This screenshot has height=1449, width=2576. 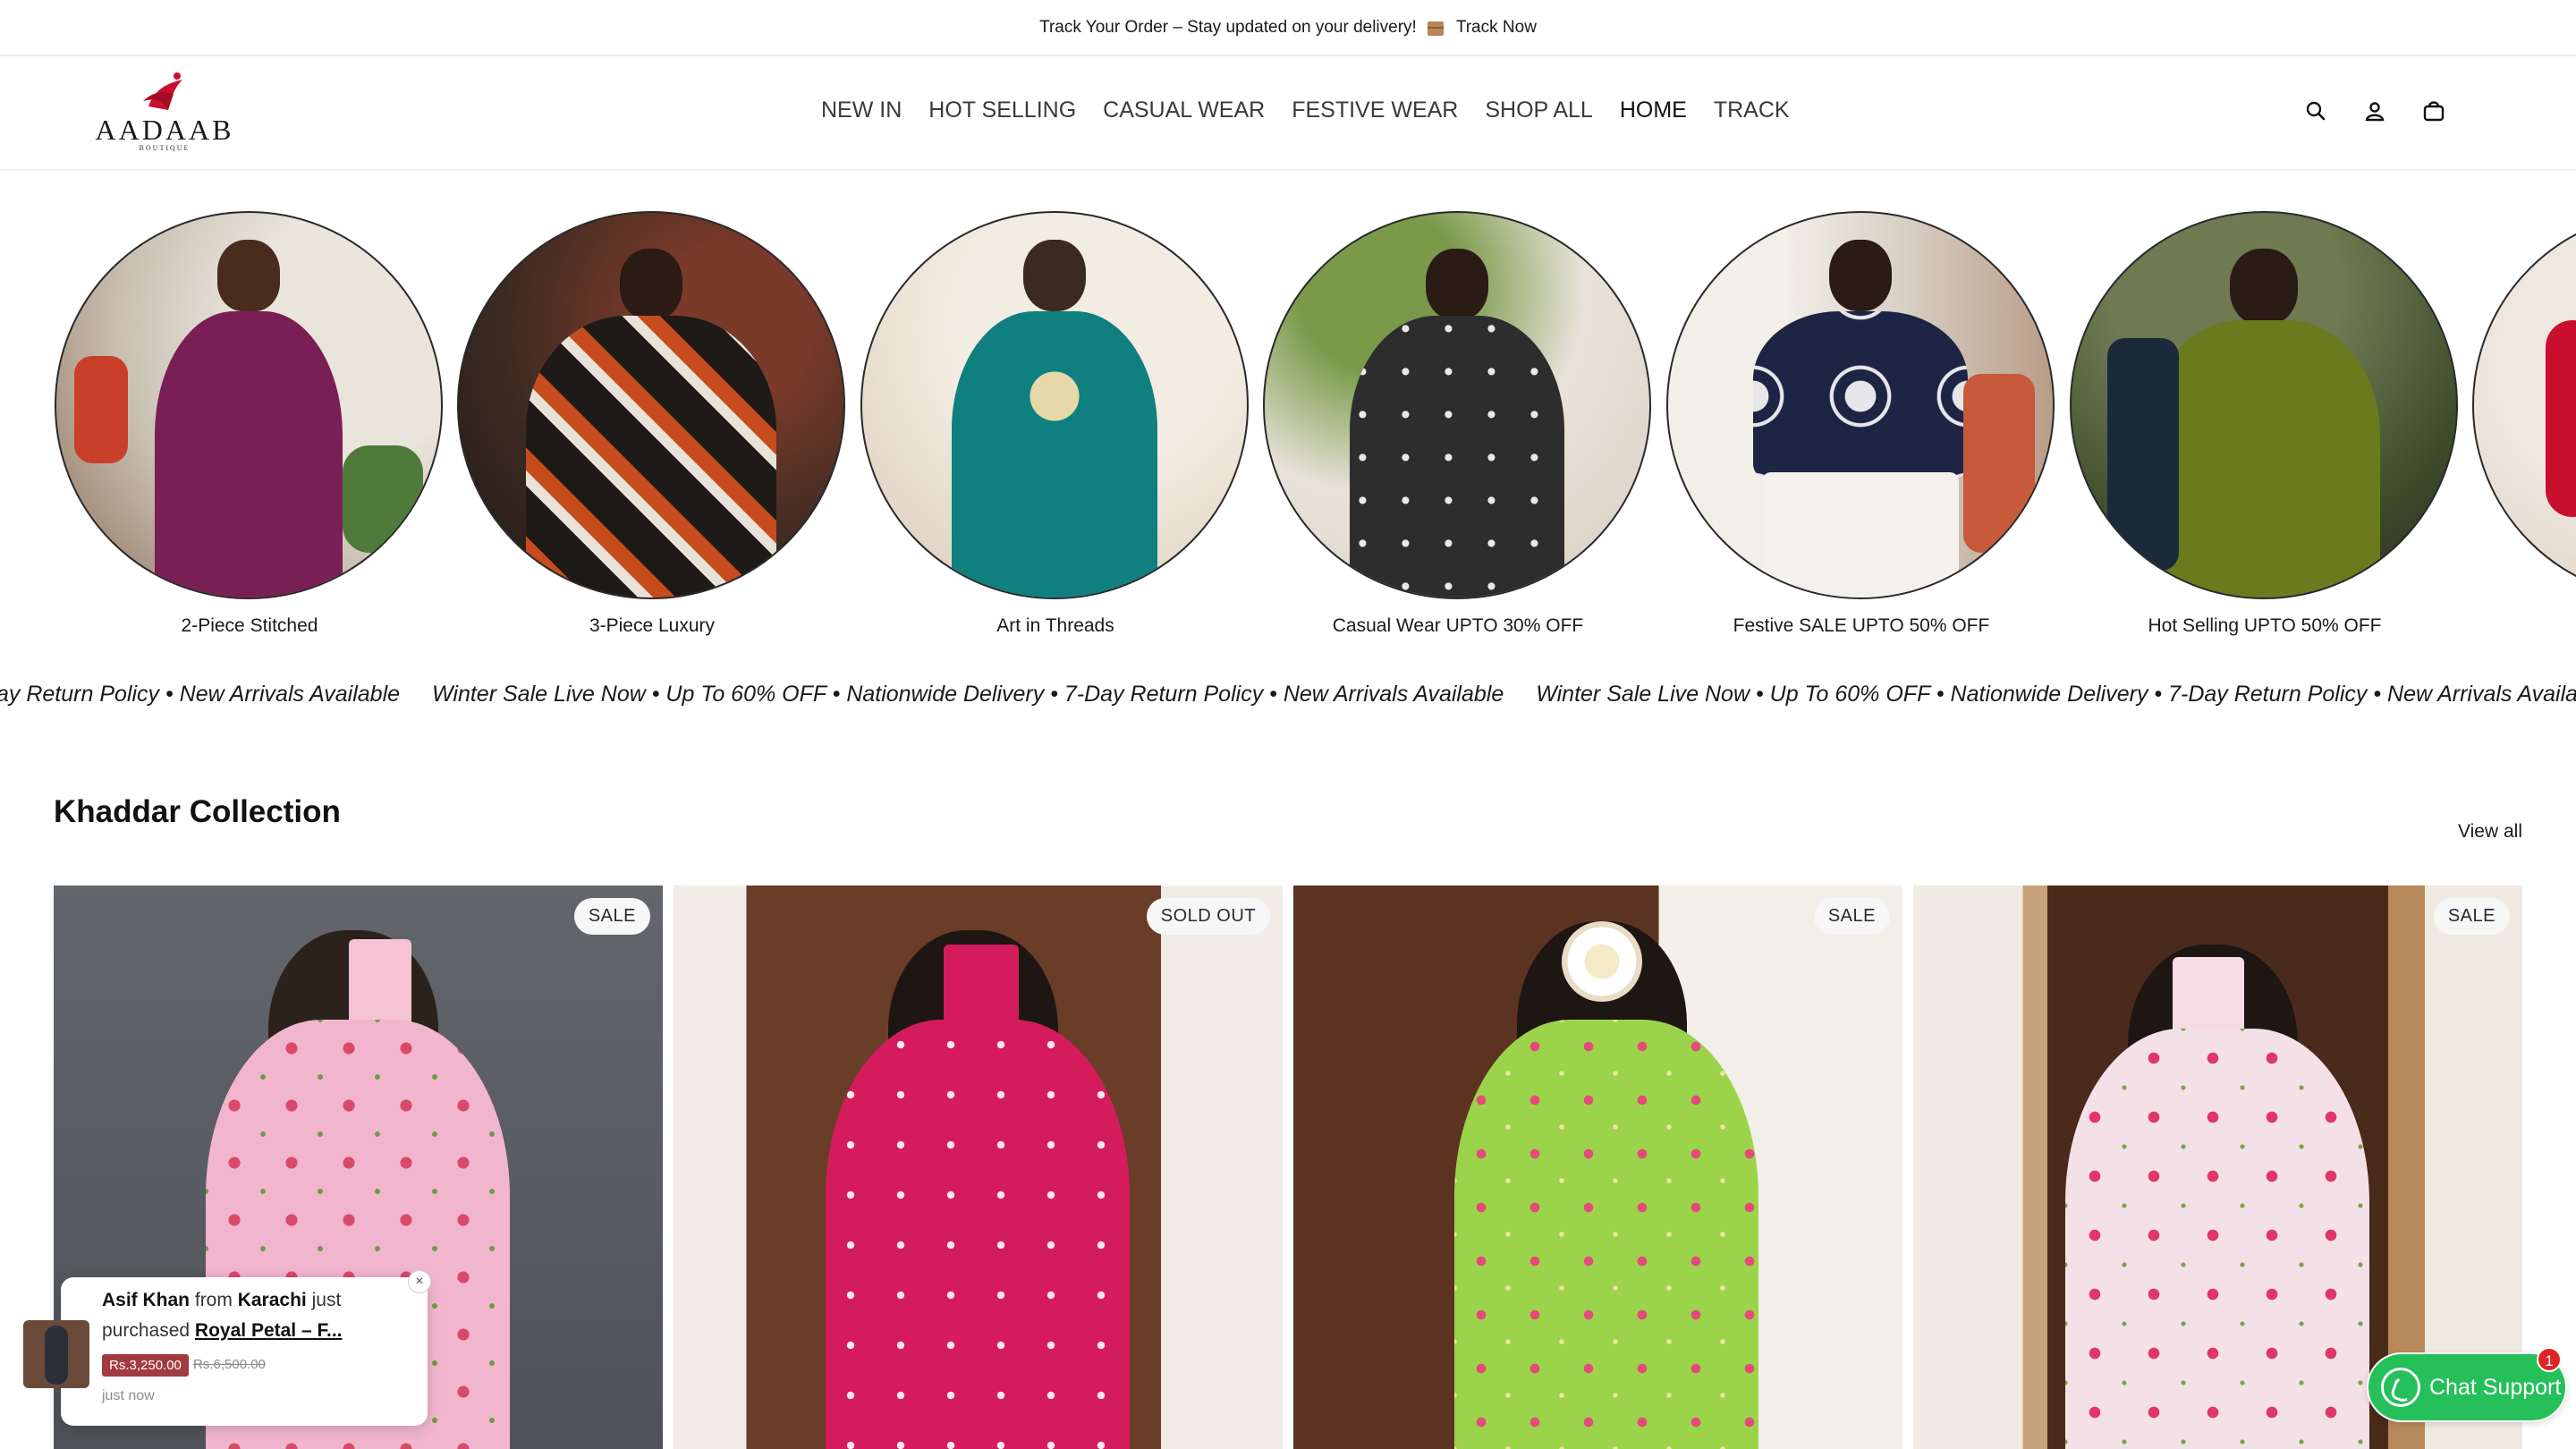 What do you see at coordinates (146, 1300) in the screenshot?
I see `buyer-name: Asif Khan` at bounding box center [146, 1300].